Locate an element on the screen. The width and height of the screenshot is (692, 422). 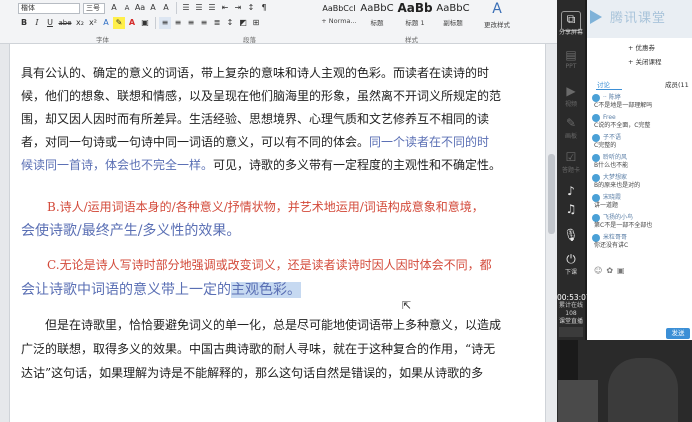
selected-text: 主观色彩。 is located at coordinates (266, 290).